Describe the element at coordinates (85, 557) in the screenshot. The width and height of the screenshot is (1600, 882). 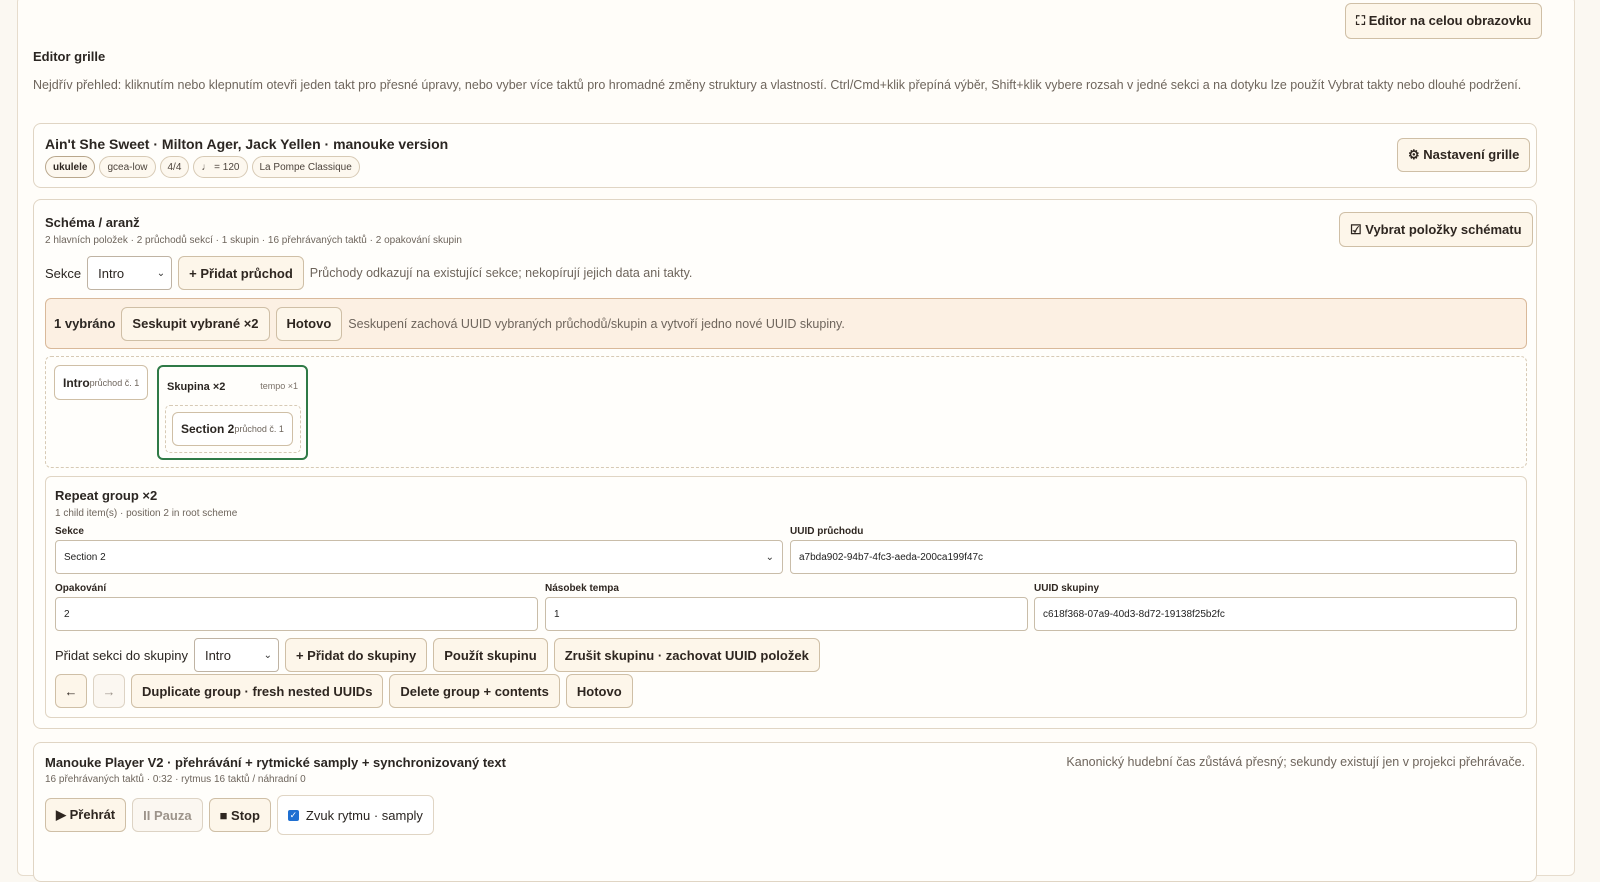
I see `group-section-value: Section 2` at that location.